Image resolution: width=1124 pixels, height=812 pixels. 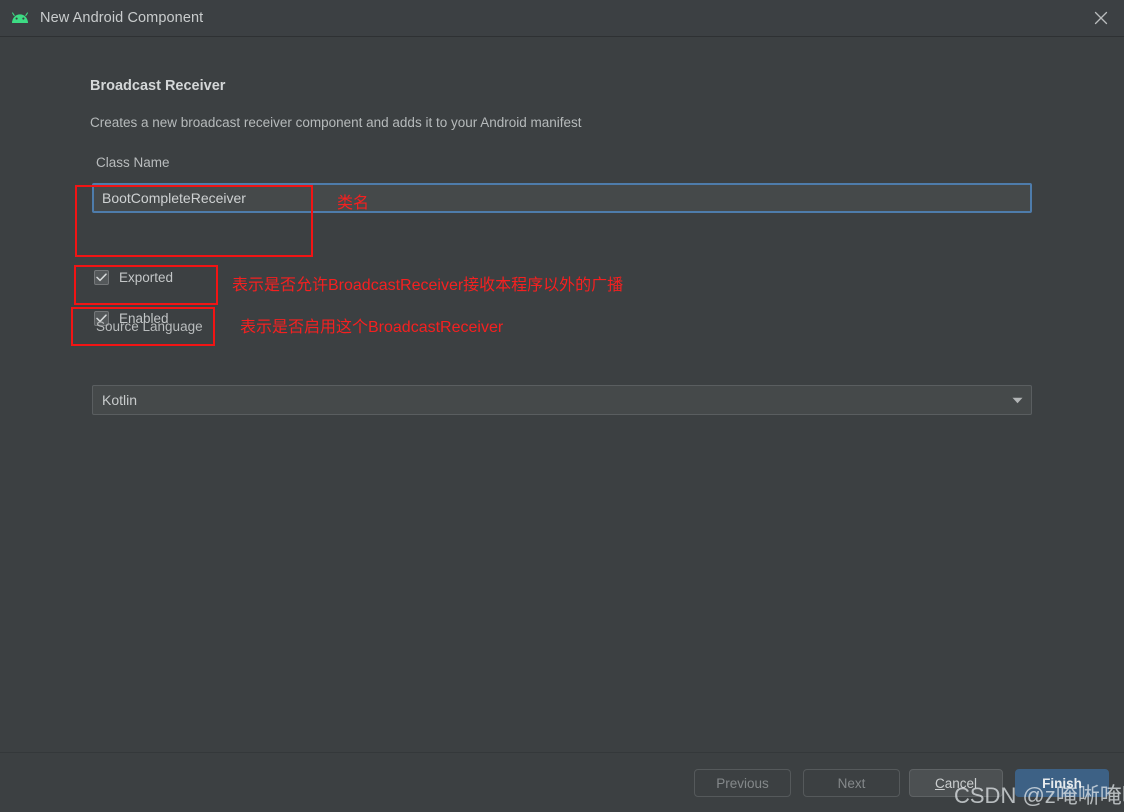 I want to click on source-language-label: Source Language, so click(x=149, y=326).